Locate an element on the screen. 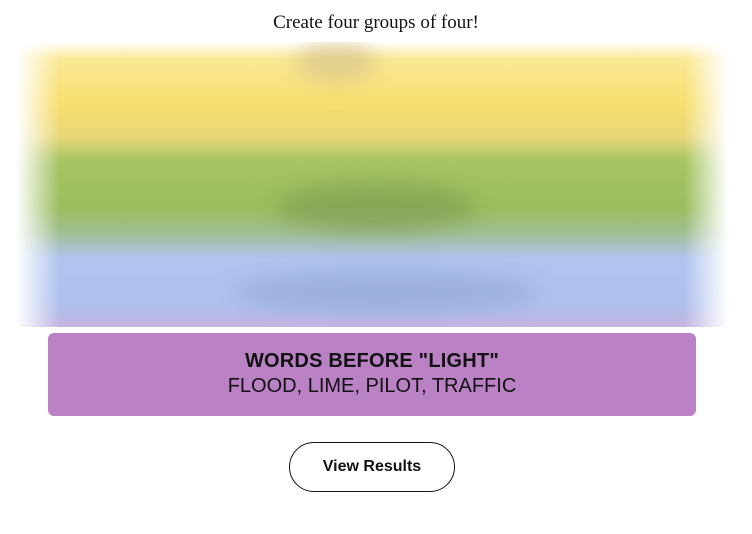 Image resolution: width=752 pixels, height=534 pixels. board-fade-left is located at coordinates (38, 184).